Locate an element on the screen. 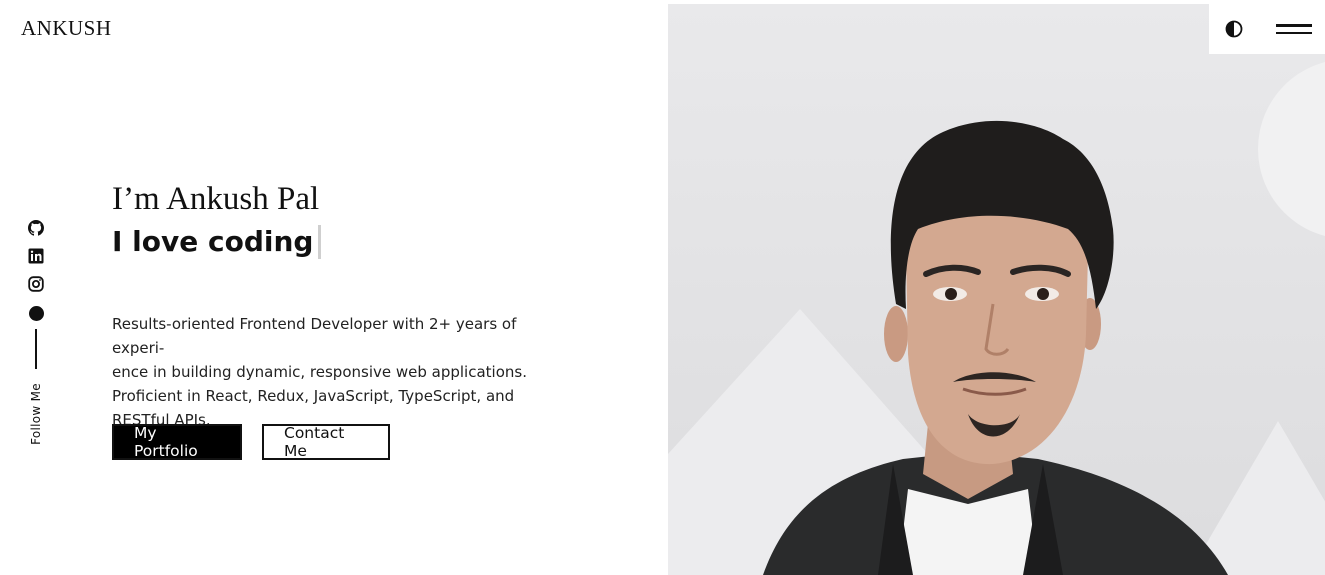 This screenshot has width=1325, height=575. hamburger-menu-icon is located at coordinates (1294, 29).